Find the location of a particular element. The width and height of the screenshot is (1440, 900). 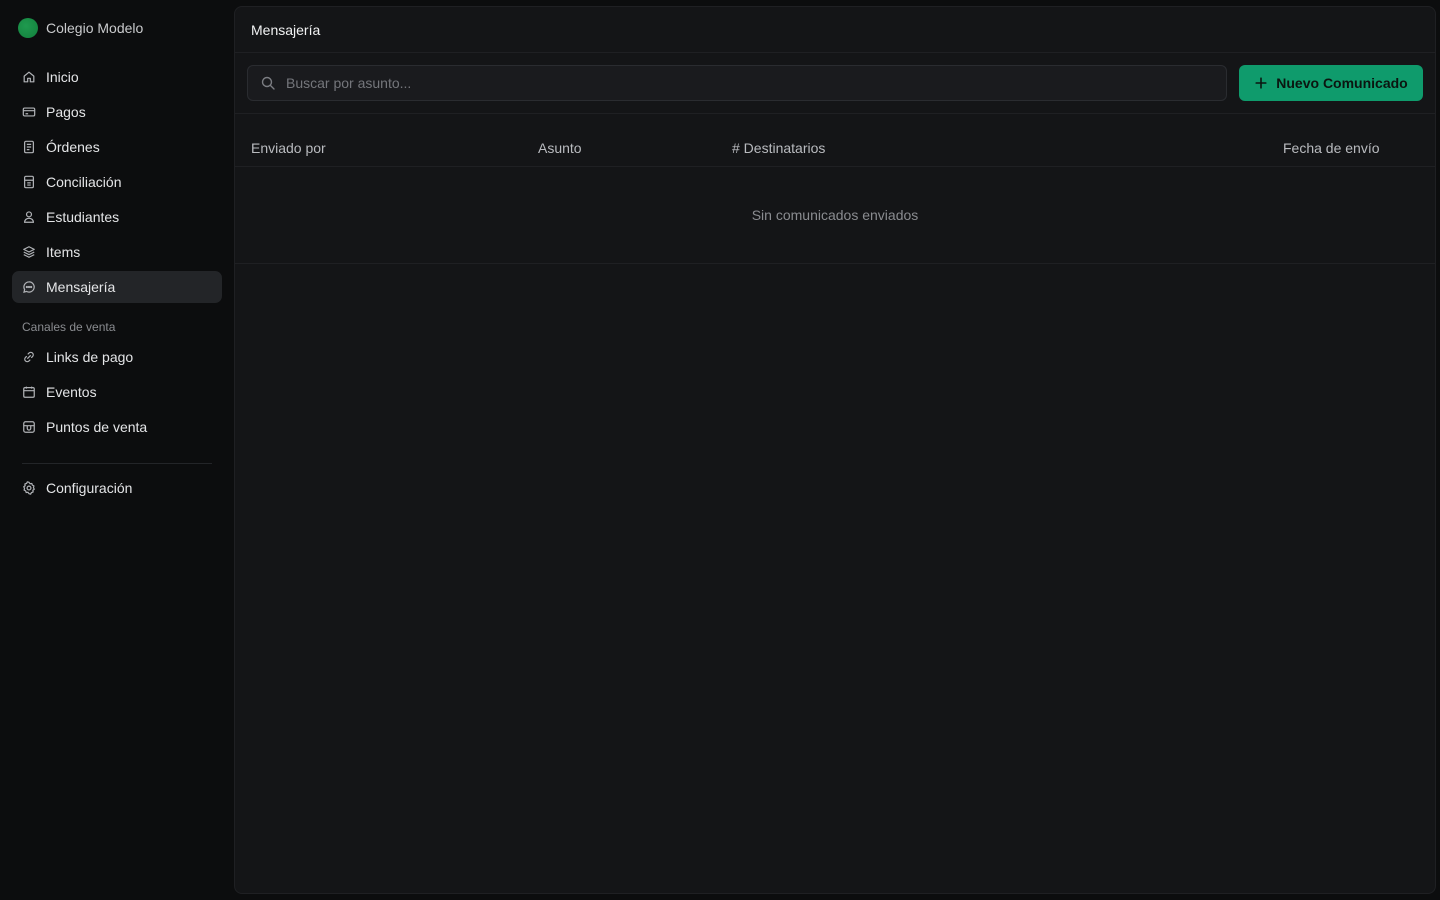

sidebar-item-label: Puntos de venta is located at coordinates (97, 427).